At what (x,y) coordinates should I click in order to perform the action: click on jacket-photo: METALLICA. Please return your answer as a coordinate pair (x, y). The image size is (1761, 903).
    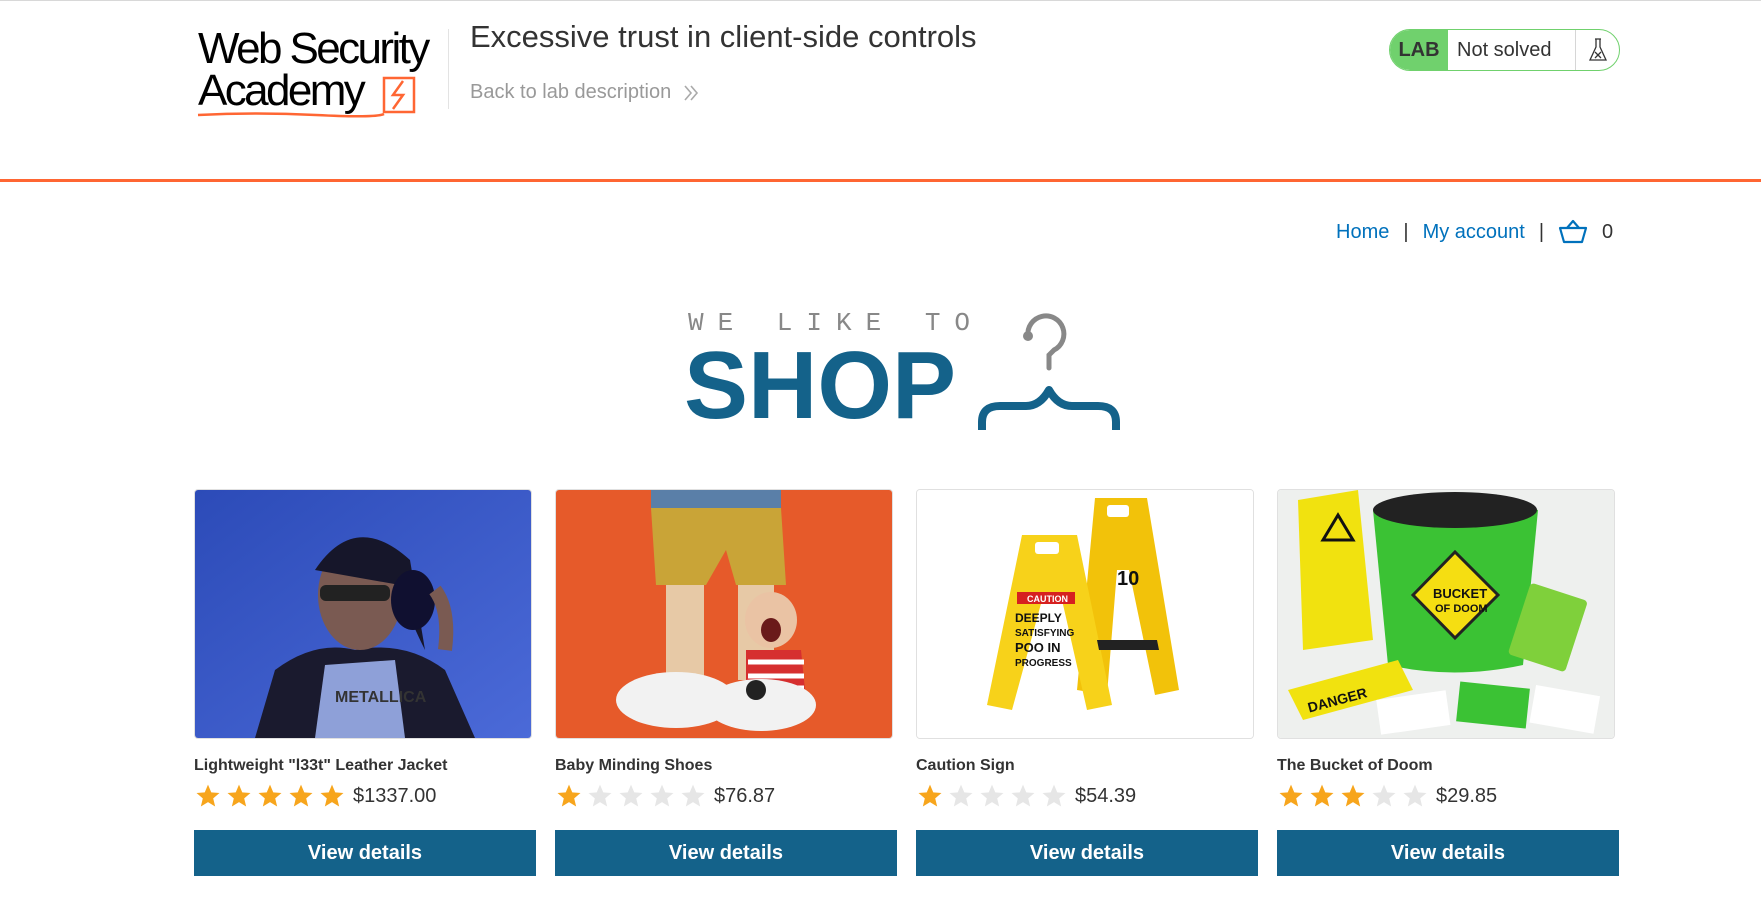
    Looking at the image, I should click on (363, 614).